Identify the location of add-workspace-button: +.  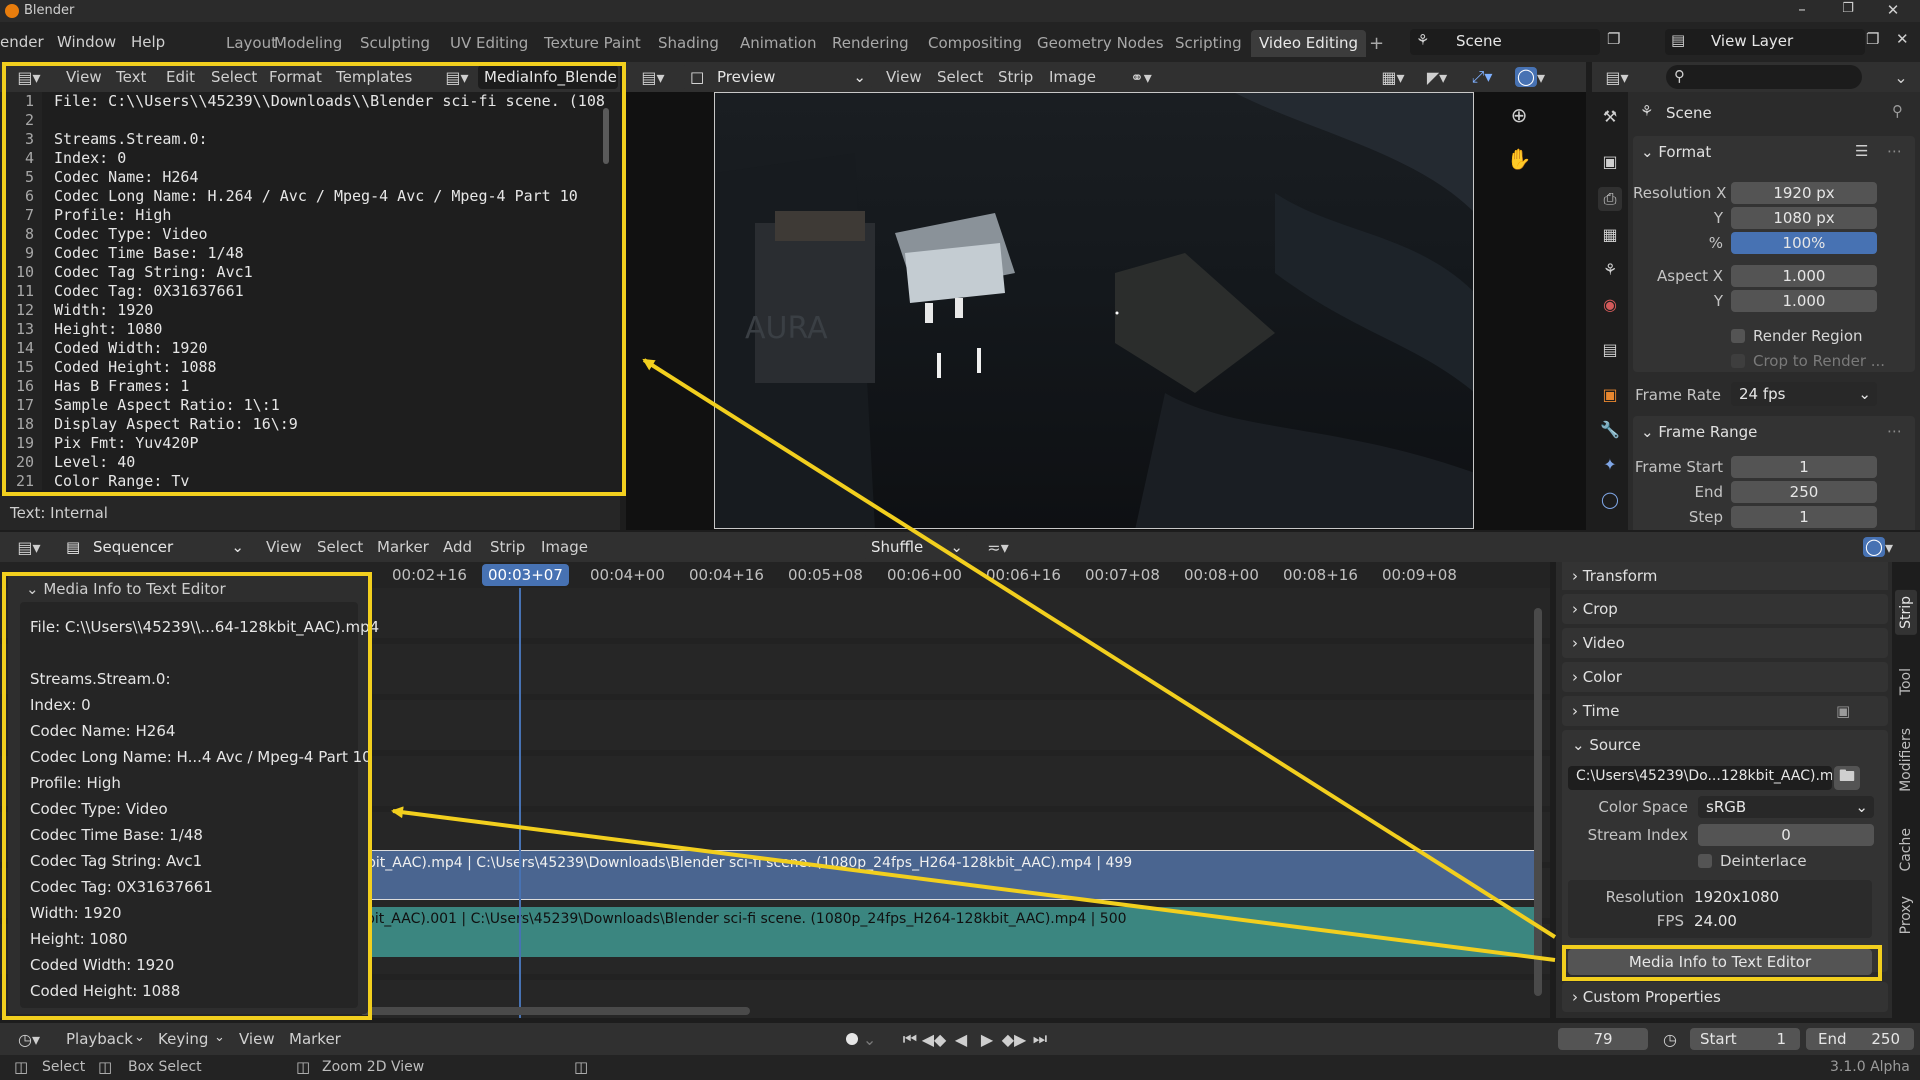
(1376, 43).